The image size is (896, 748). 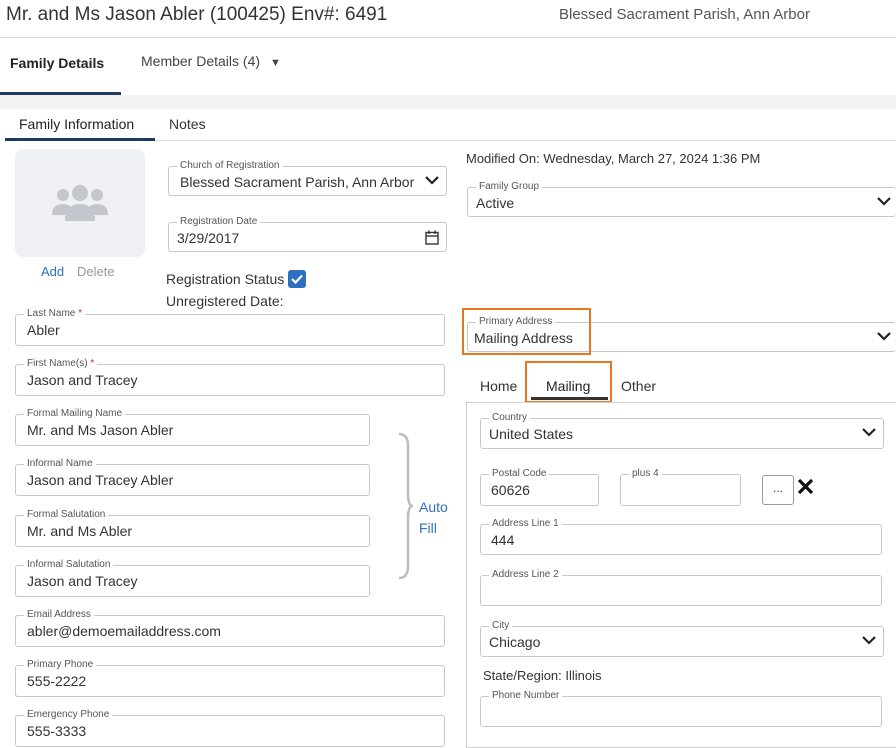 I want to click on primary-phone-field: Primary Phone 555-2222, so click(x=230, y=678).